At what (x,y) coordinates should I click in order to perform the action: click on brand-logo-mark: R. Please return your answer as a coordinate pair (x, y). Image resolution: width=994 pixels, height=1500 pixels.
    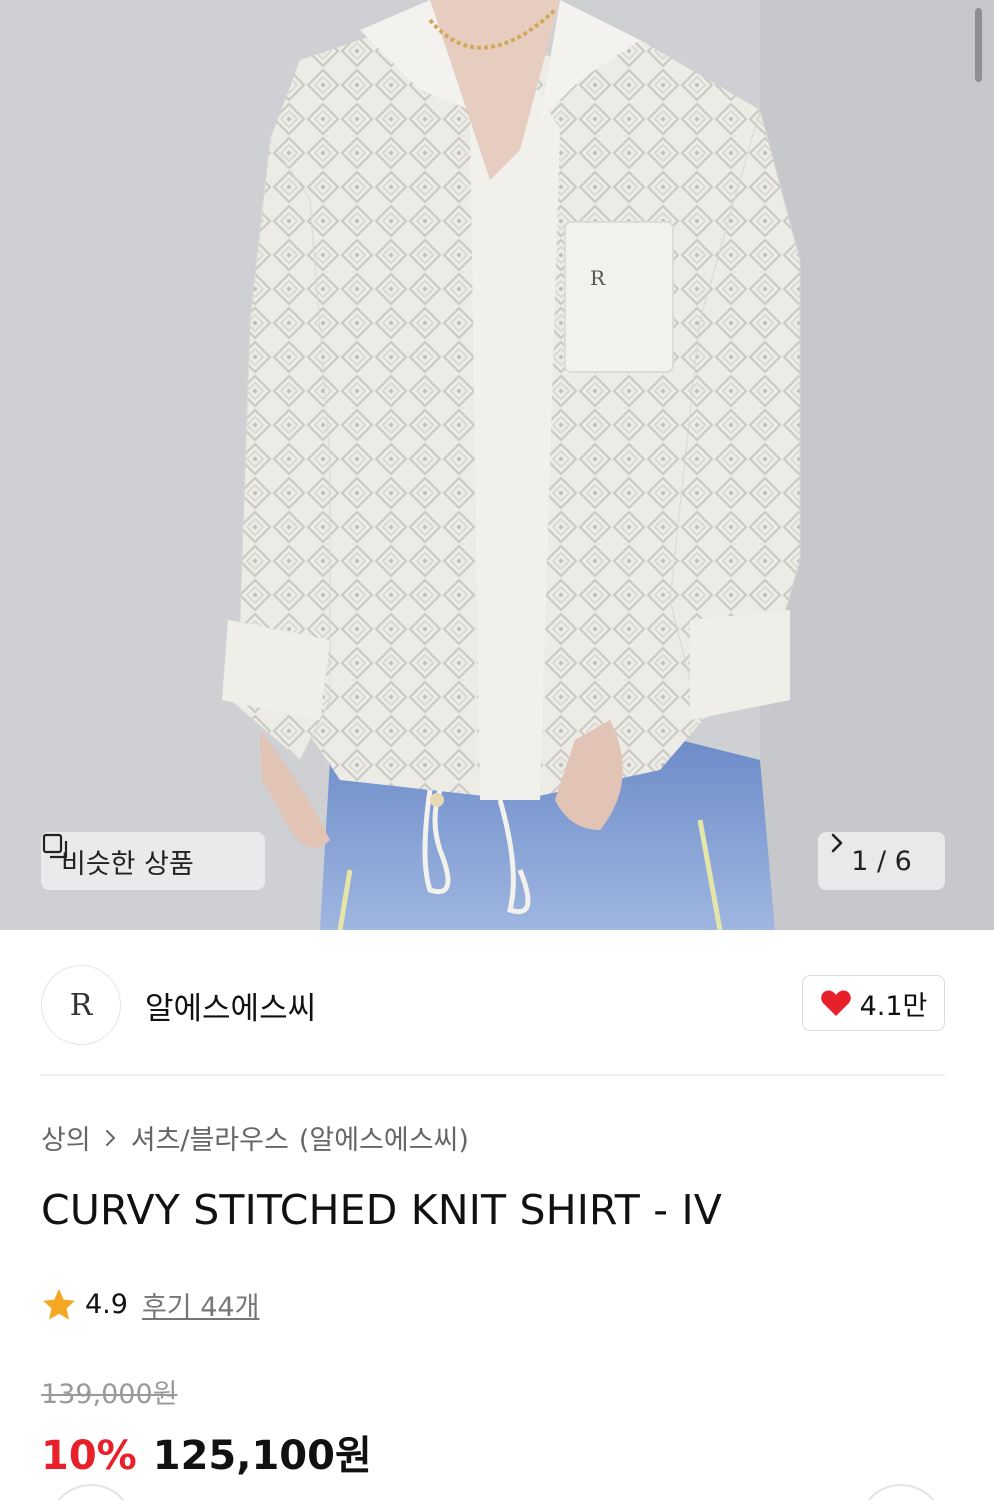
    Looking at the image, I should click on (81, 1005).